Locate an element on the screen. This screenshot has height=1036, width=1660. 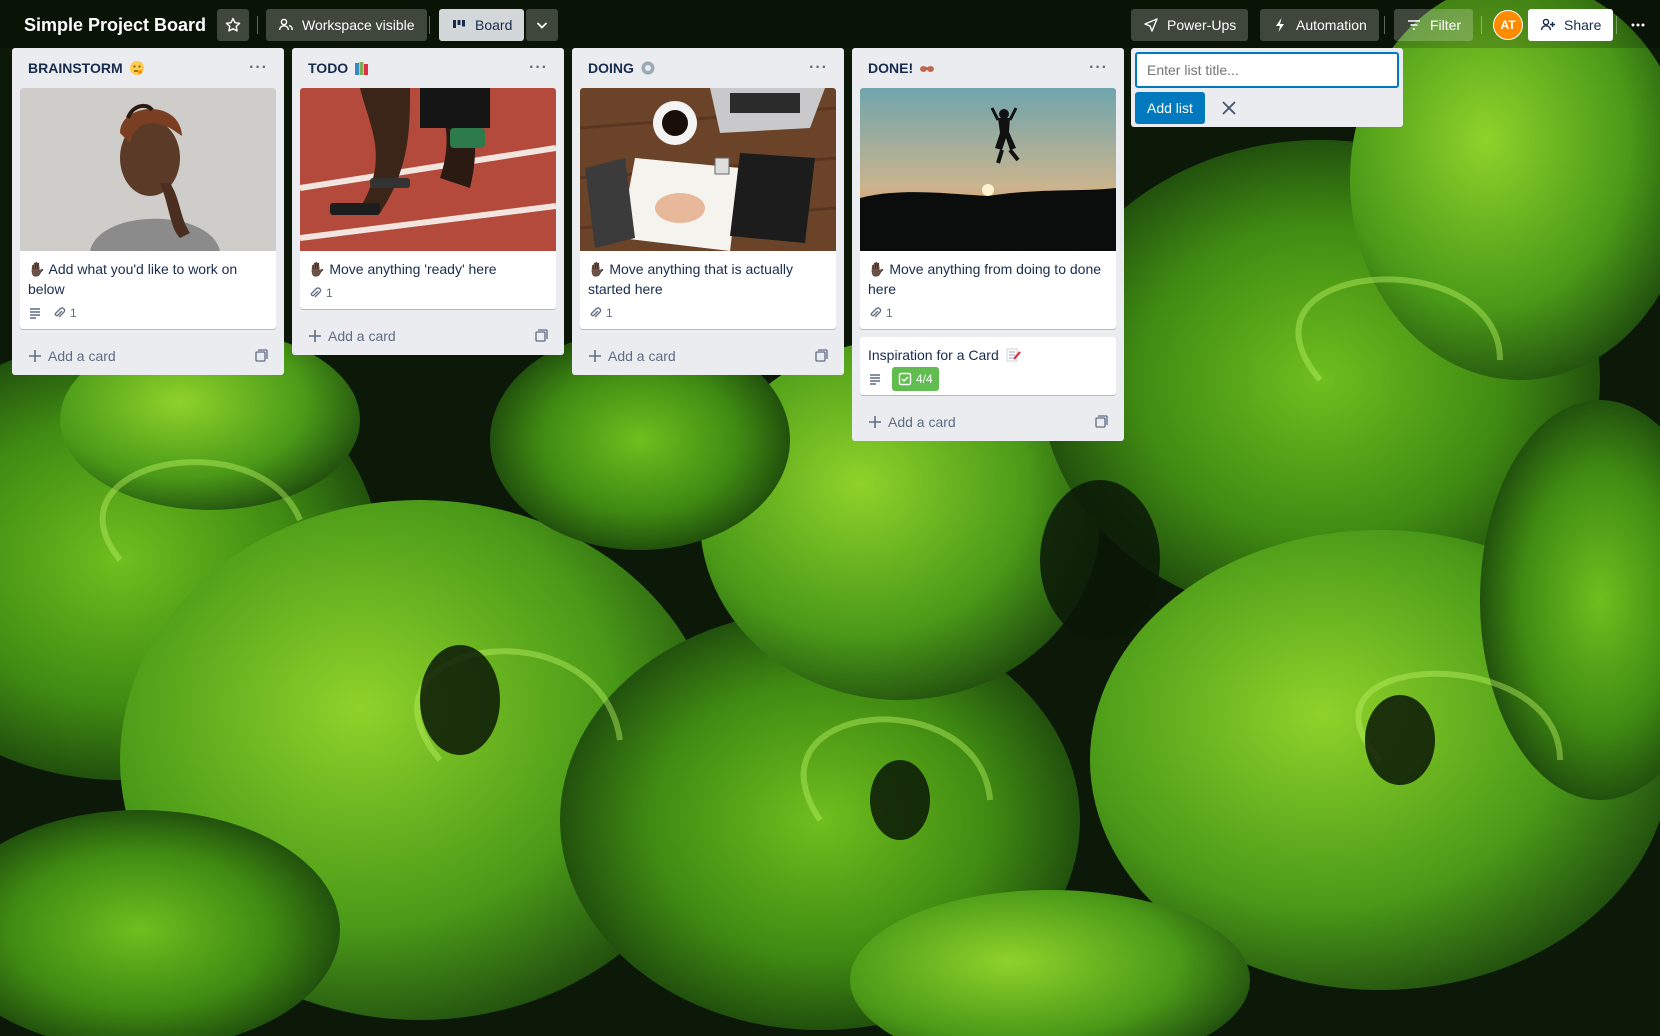
board-view-button: Board is located at coordinates (482, 25).